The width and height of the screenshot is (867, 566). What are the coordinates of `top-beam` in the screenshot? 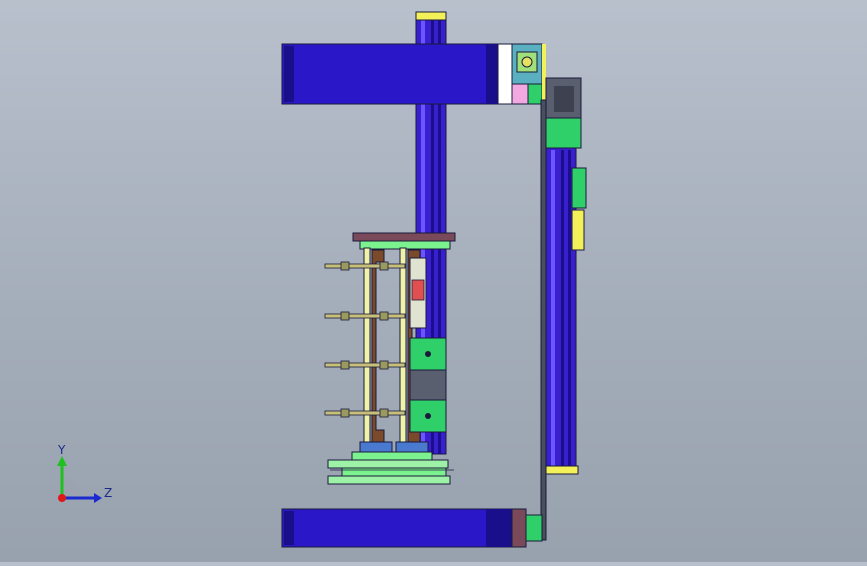 It's located at (413, 74).